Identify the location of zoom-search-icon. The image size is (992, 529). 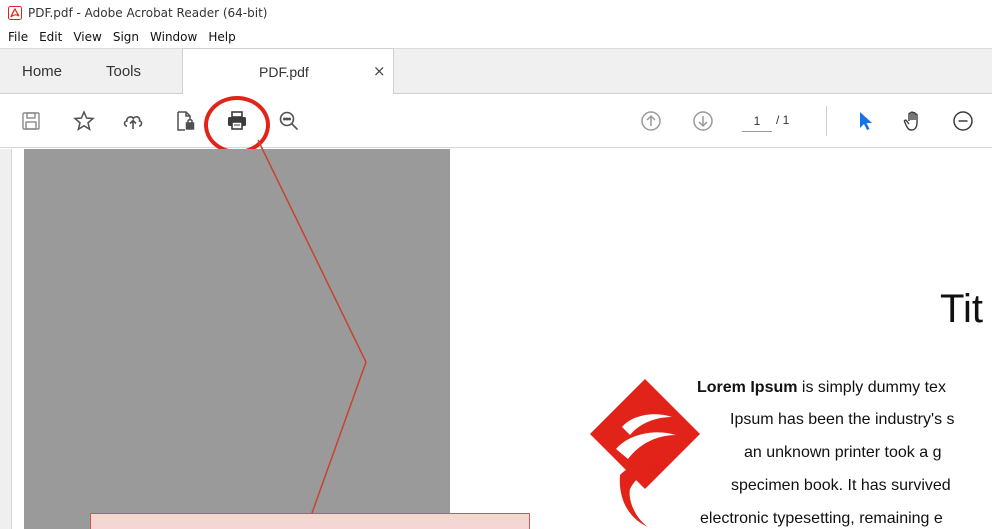
(289, 121).